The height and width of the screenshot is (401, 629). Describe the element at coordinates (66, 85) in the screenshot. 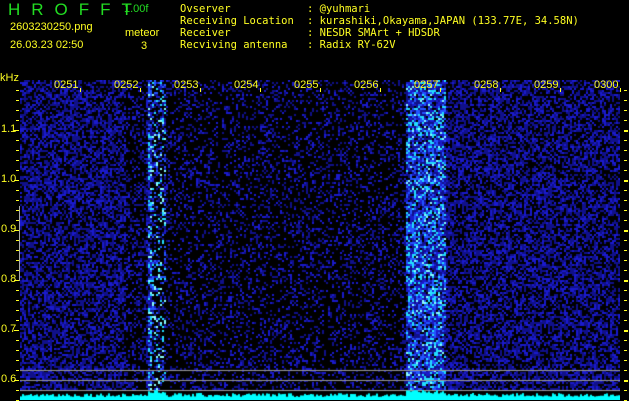

I see `time-label: 0251` at that location.